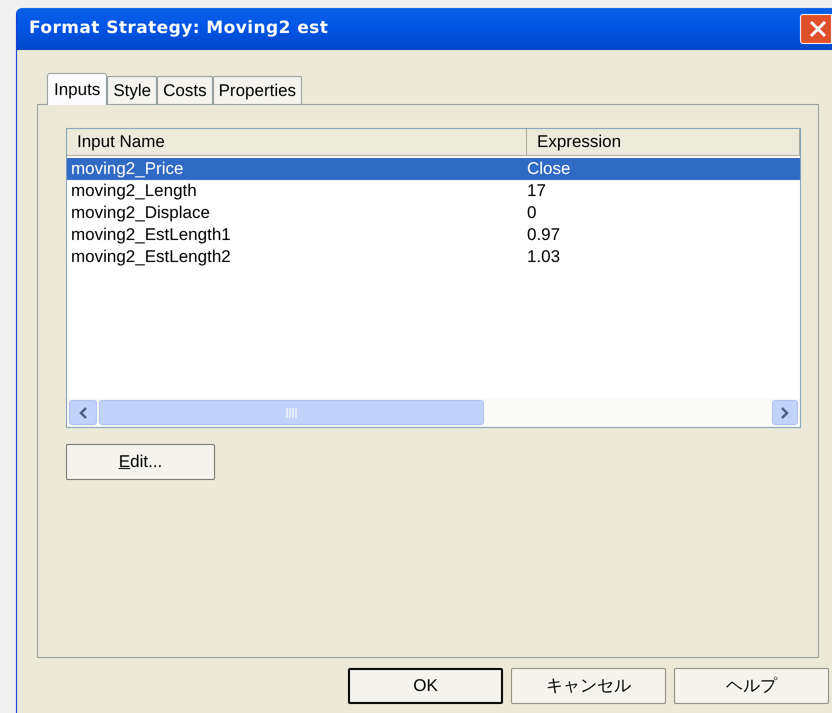 The image size is (832, 713). What do you see at coordinates (83, 412) in the screenshot?
I see `scroll-left-button` at bounding box center [83, 412].